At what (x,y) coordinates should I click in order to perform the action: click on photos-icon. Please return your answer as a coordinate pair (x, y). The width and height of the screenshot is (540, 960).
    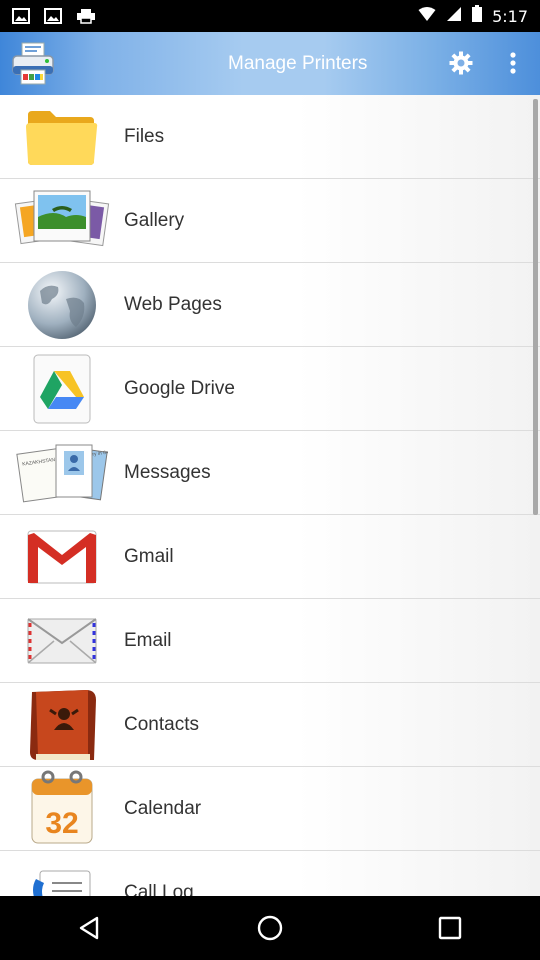
    Looking at the image, I should click on (62, 221).